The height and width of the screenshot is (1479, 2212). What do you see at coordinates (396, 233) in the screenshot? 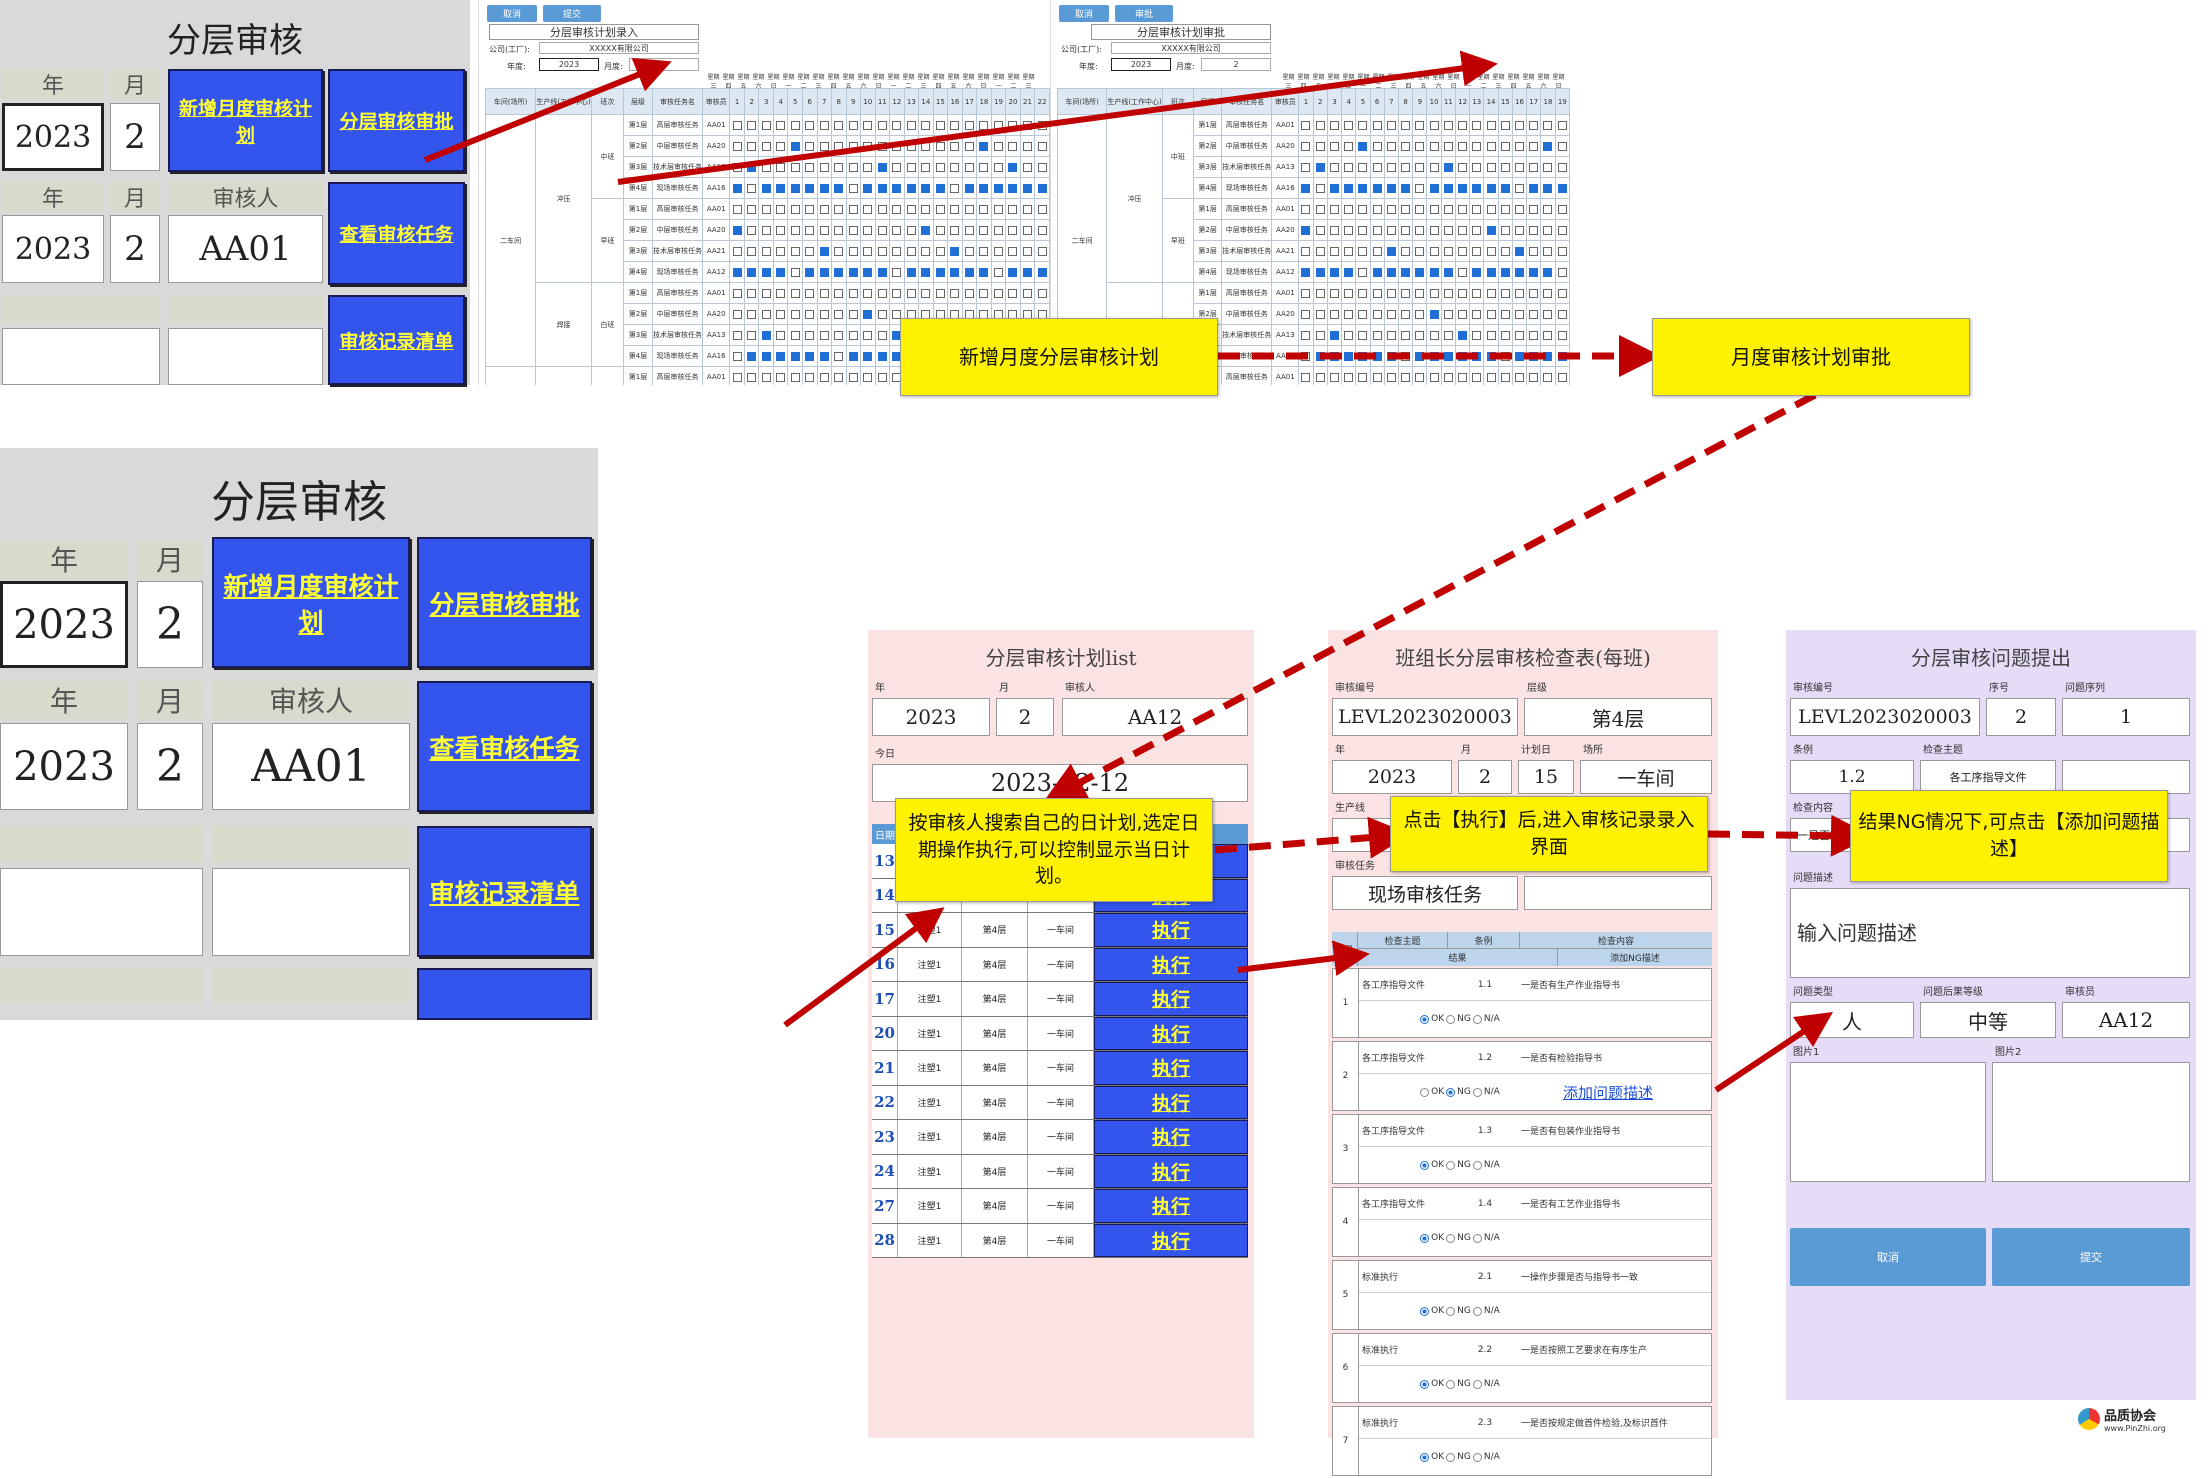
I see `view-tasks-button: 查看审核任务` at bounding box center [396, 233].